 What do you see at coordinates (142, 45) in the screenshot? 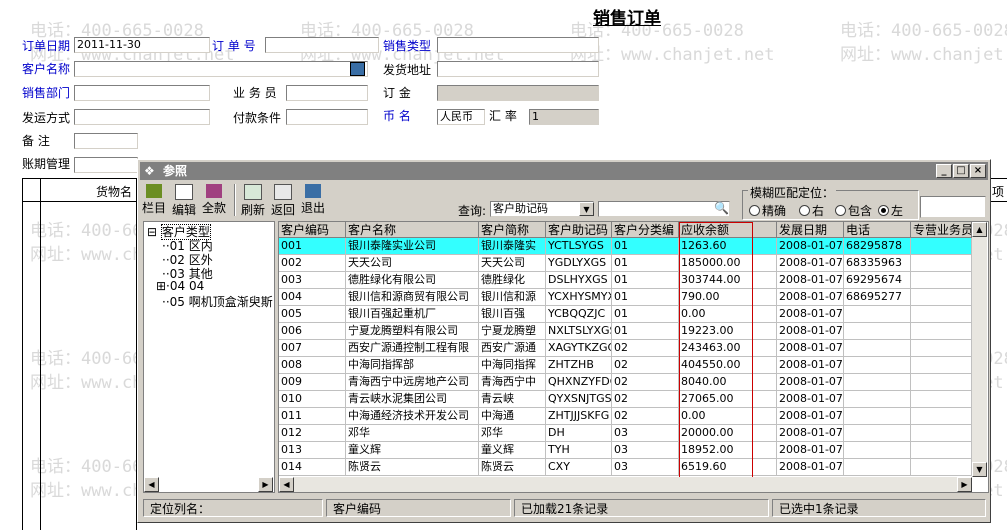
I see `order-date-field: 2011-11-30` at bounding box center [142, 45].